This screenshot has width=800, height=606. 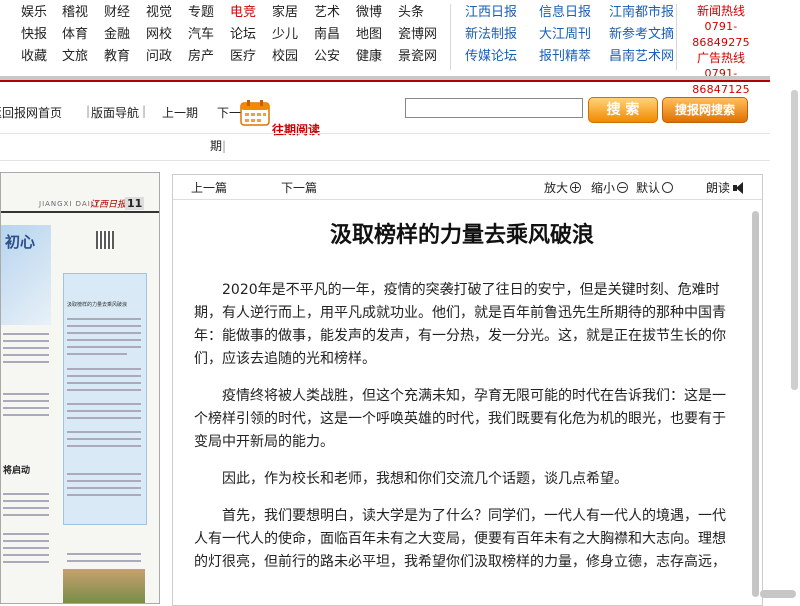 I want to click on back-home-link: 返回报网首页, so click(x=31, y=112).